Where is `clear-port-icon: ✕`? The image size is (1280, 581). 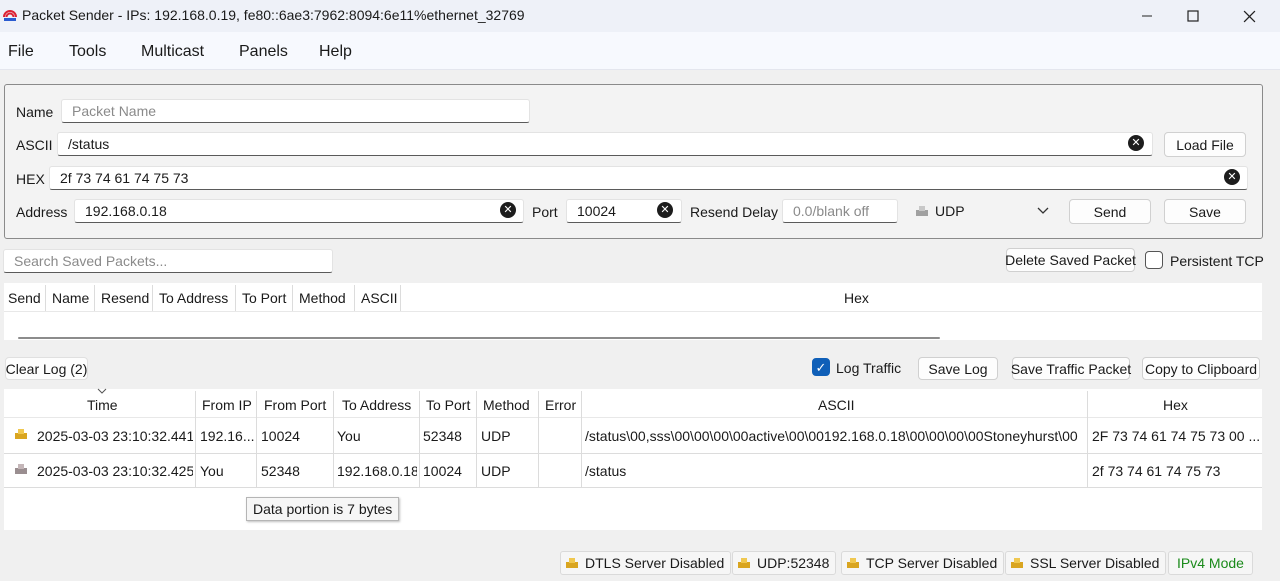 clear-port-icon: ✕ is located at coordinates (665, 210).